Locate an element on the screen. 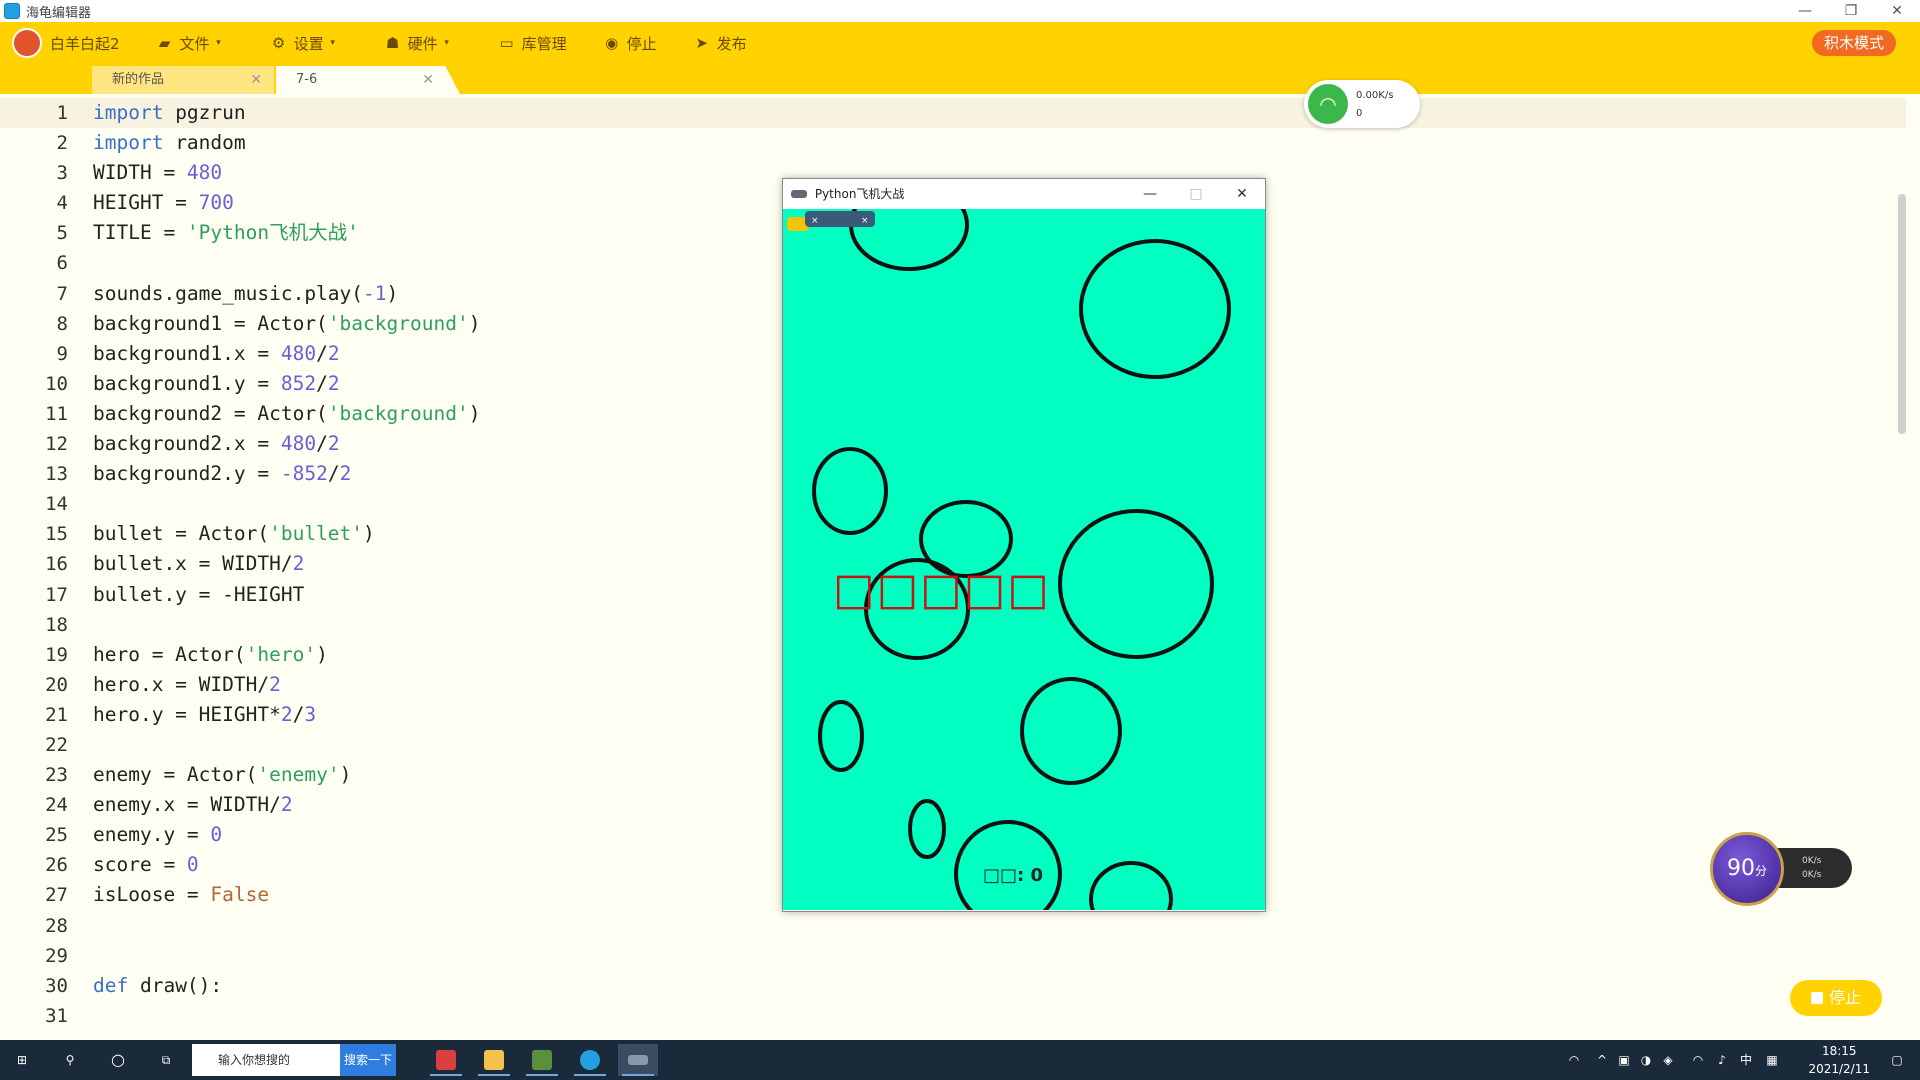  settings-menu: ⚙ 设置 ▾ is located at coordinates (309, 43).